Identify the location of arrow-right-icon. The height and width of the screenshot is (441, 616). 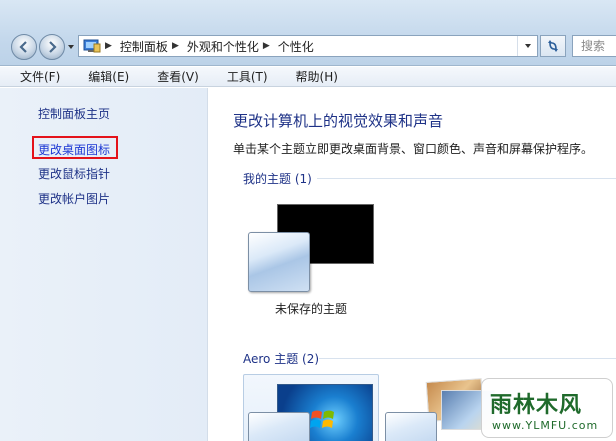
(53, 47).